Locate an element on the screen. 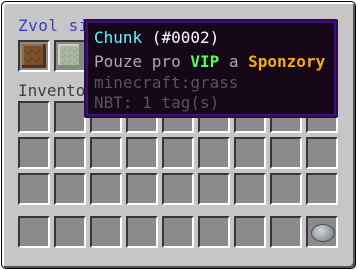 The height and width of the screenshot is (270, 357). dirt-block-icon is located at coordinates (34, 56).